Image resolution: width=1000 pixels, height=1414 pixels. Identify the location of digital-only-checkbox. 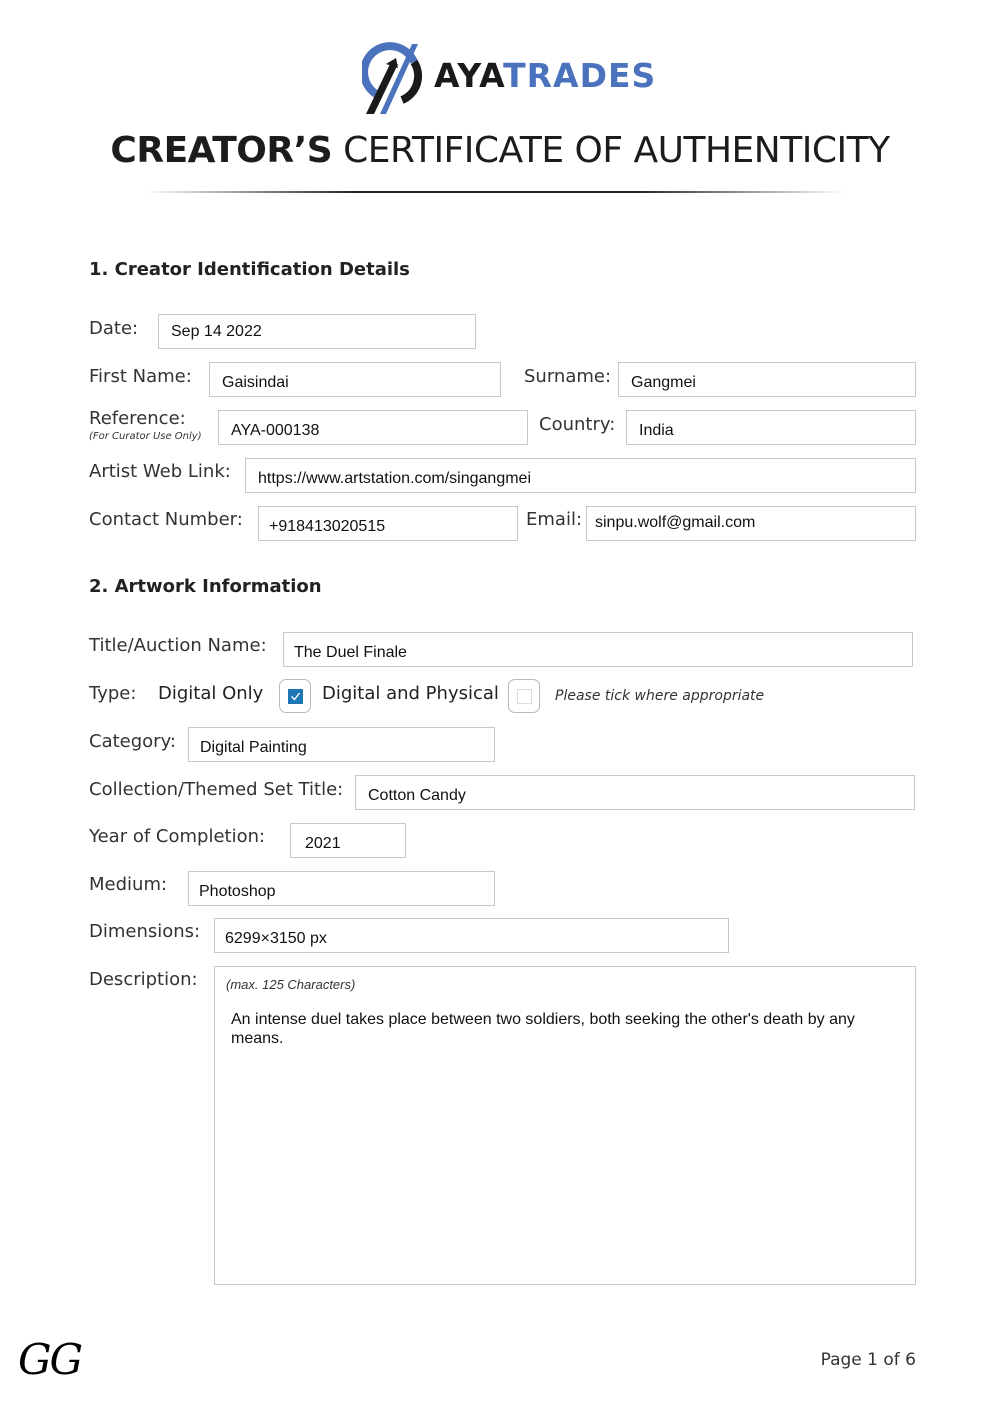
(295, 696).